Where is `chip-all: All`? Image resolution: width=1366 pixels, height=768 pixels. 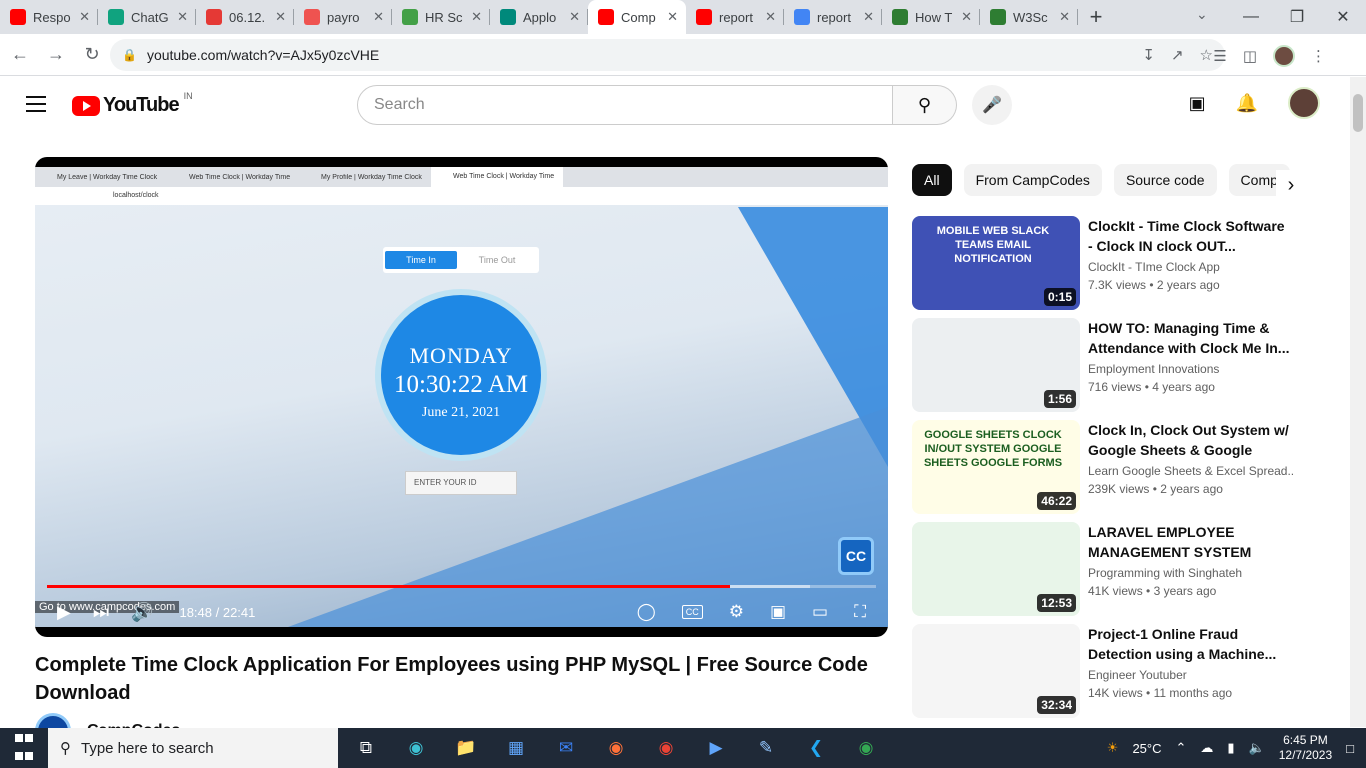
chip-all: All is located at coordinates (932, 180).